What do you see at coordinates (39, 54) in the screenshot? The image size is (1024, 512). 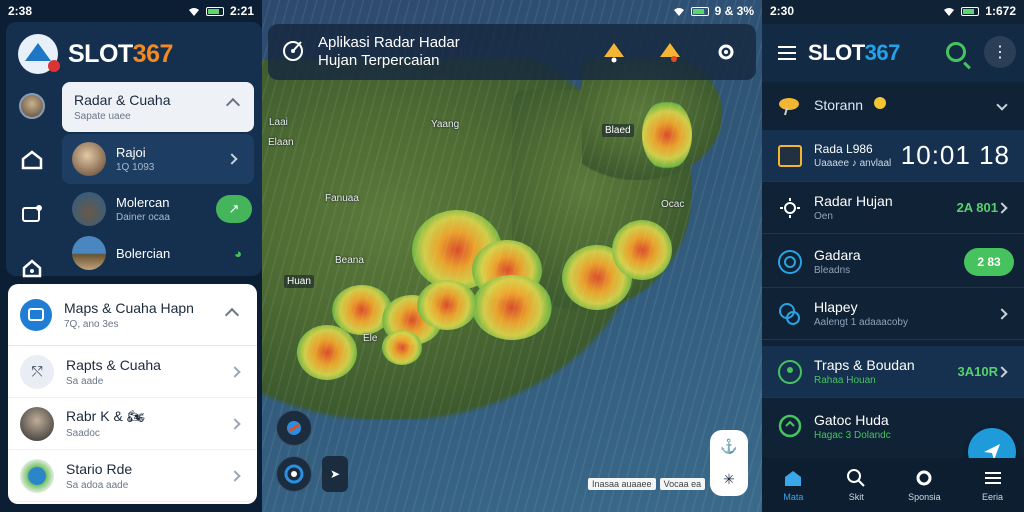 I see `logo-icon` at bounding box center [39, 54].